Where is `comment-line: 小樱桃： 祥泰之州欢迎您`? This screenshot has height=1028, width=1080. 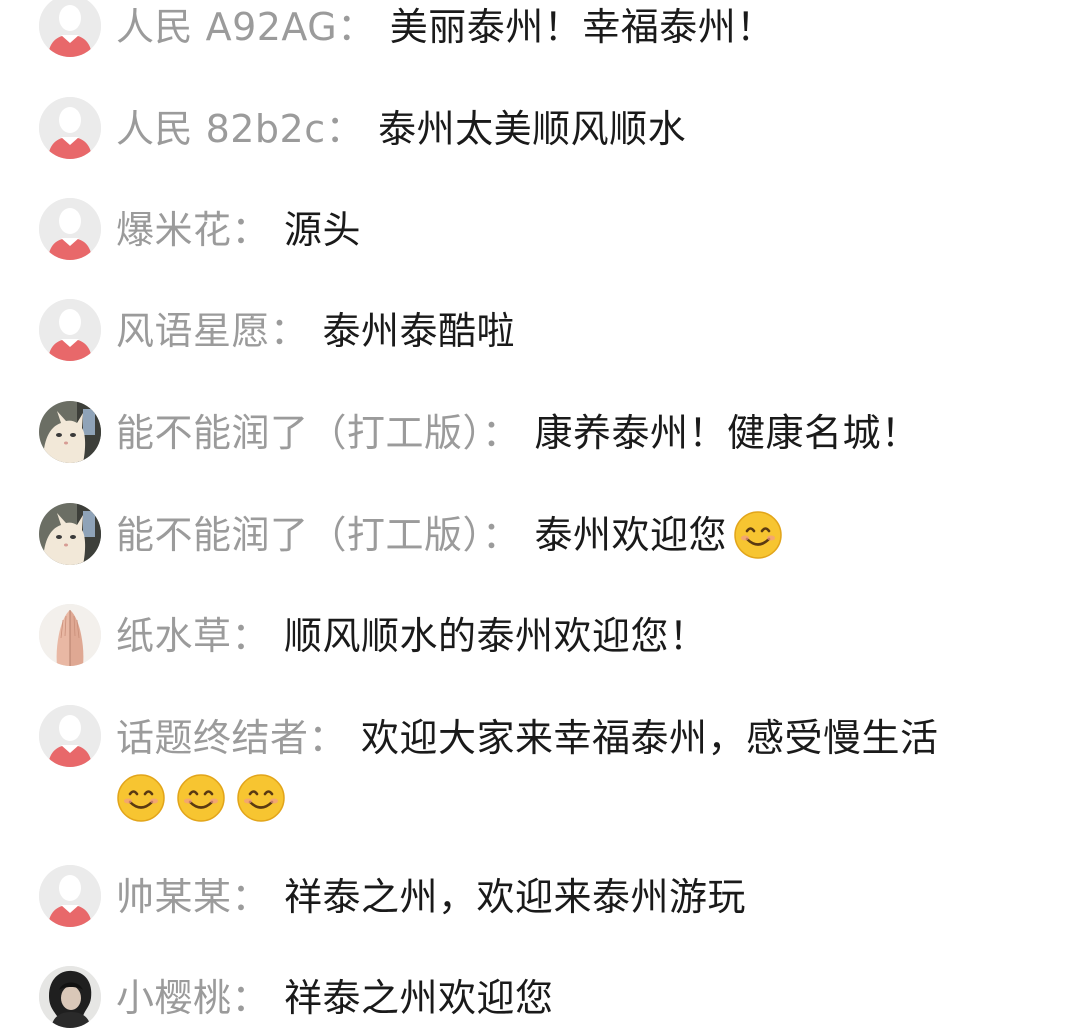 comment-line: 小樱桃： 祥泰之州欢迎您 is located at coordinates (335, 998).